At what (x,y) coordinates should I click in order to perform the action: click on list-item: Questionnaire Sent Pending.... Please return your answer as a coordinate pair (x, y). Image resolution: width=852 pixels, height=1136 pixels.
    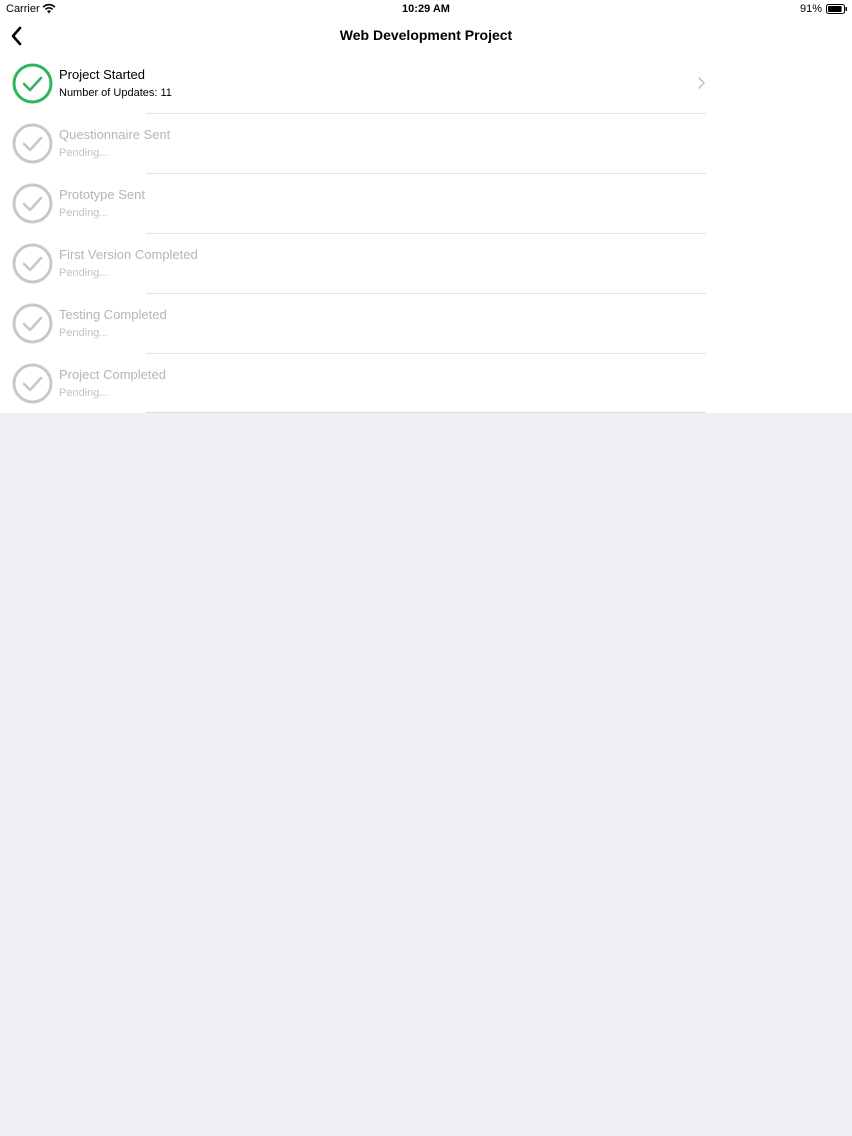
    Looking at the image, I should click on (426, 144).